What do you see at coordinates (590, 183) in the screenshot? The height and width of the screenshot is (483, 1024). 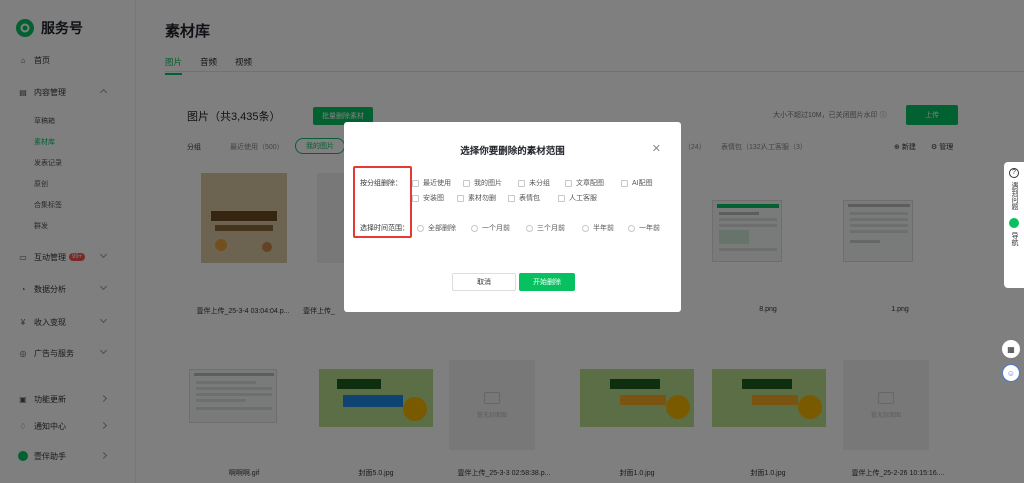 I see `checkbox-label: 文章配图` at bounding box center [590, 183].